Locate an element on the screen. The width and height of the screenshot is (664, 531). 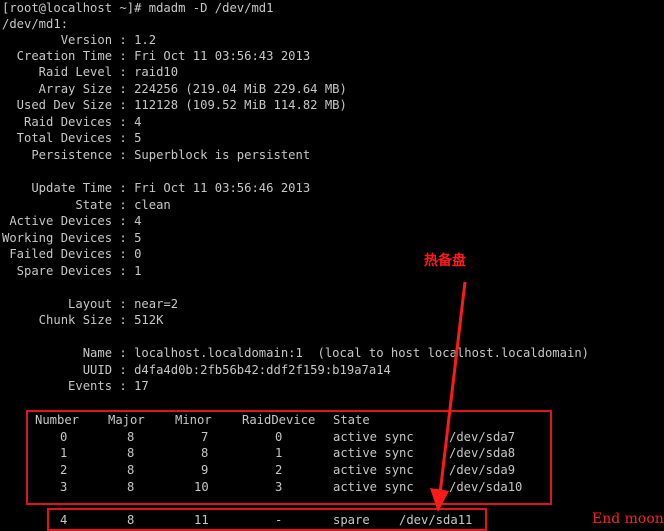
detail-persistence: Persistence : Superblock is persistent is located at coordinates (156, 155).